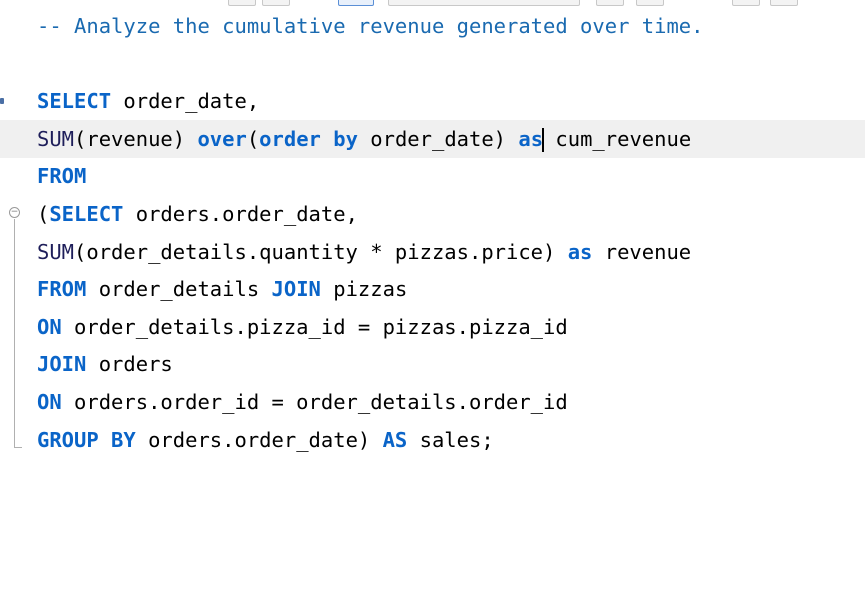  I want to click on code-text: JOIN orders, so click(105, 364).